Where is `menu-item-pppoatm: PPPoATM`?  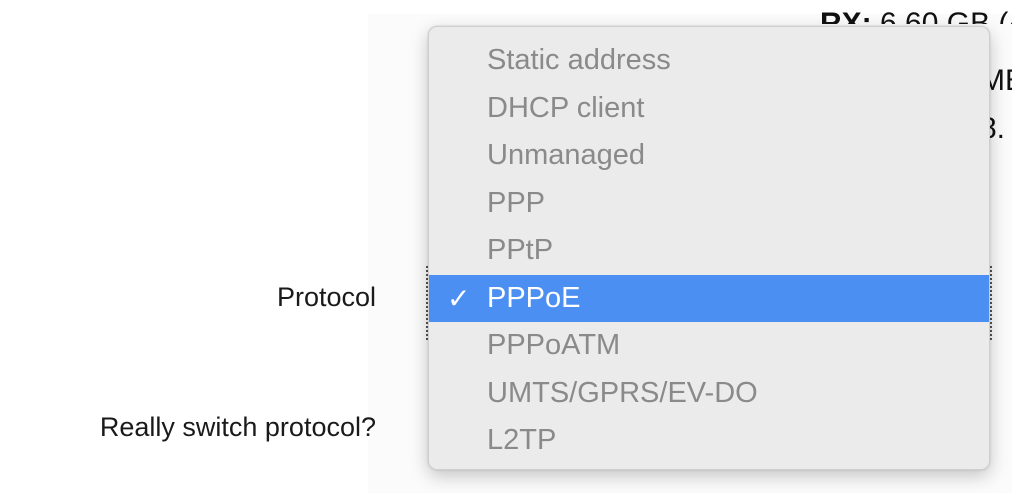
menu-item-pppoatm: PPPoATM is located at coordinates (709, 346).